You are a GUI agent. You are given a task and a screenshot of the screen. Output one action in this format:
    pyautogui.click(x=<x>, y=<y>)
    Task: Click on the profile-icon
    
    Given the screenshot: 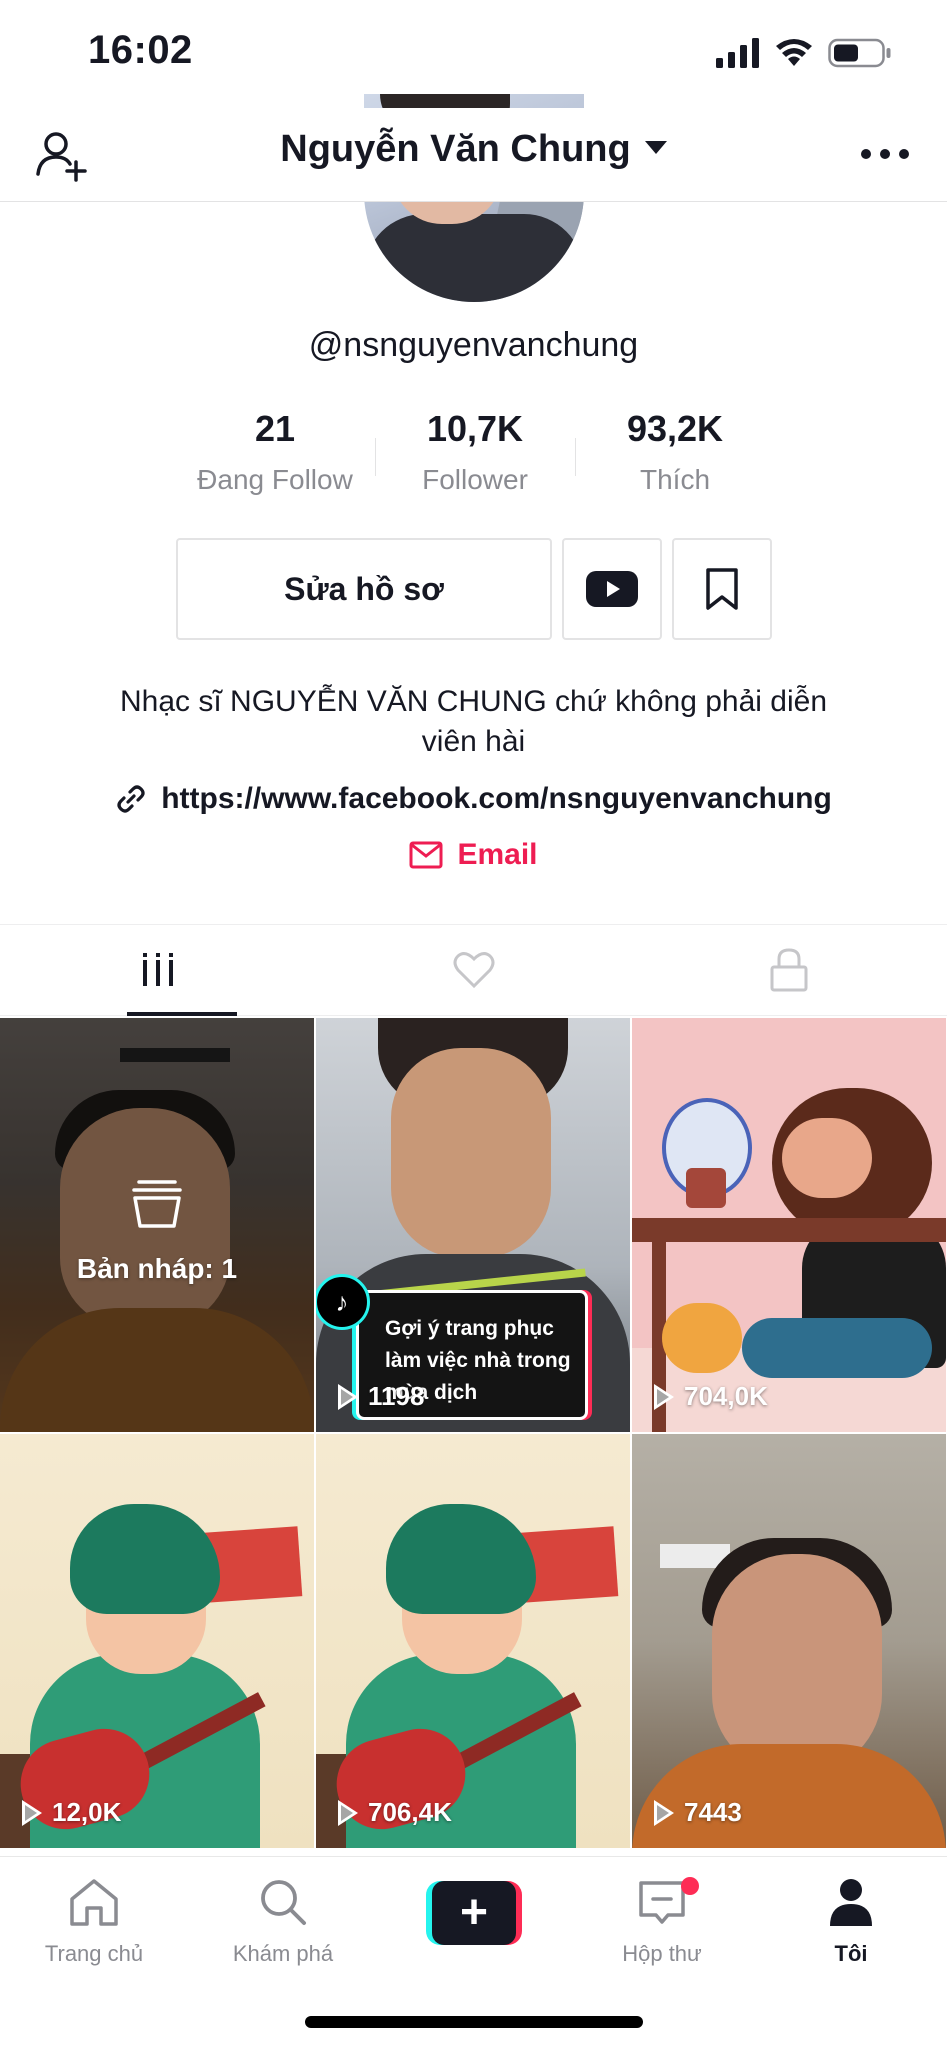 What is the action you would take?
    pyautogui.click(x=851, y=1902)
    